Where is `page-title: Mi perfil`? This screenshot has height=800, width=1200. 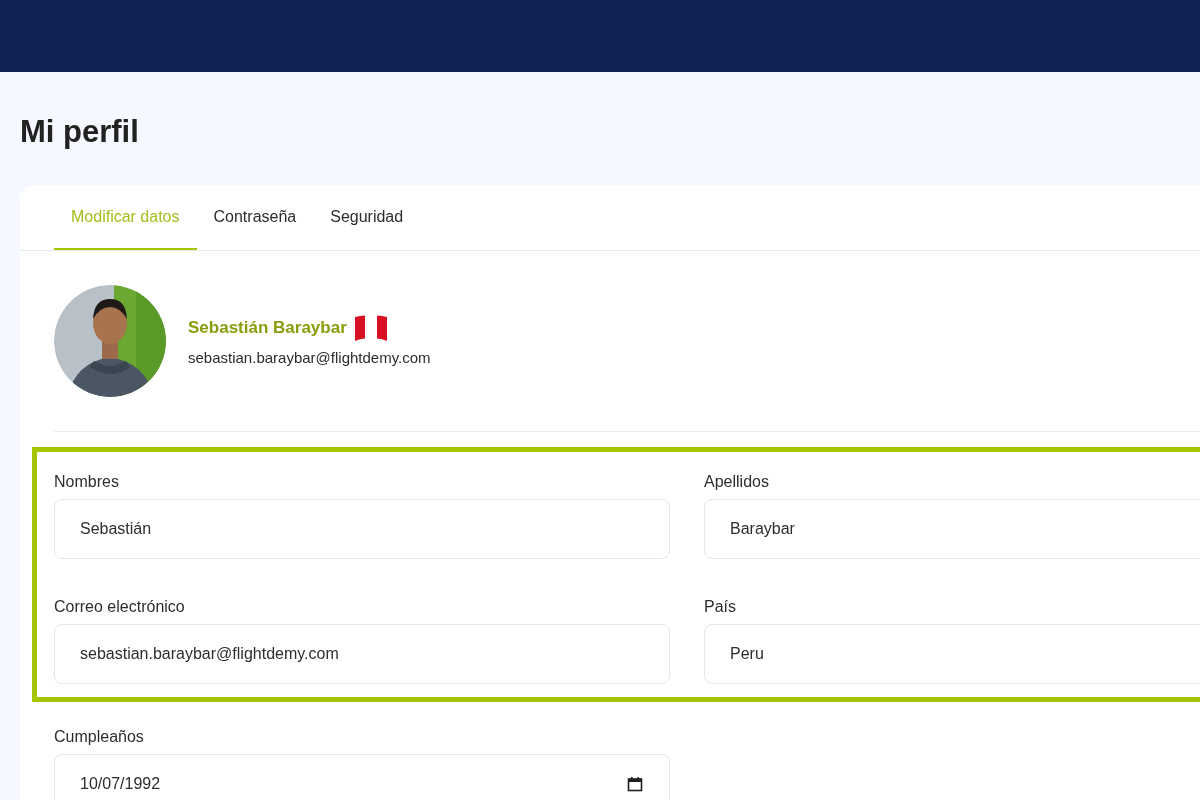
page-title: Mi perfil is located at coordinates (80, 132).